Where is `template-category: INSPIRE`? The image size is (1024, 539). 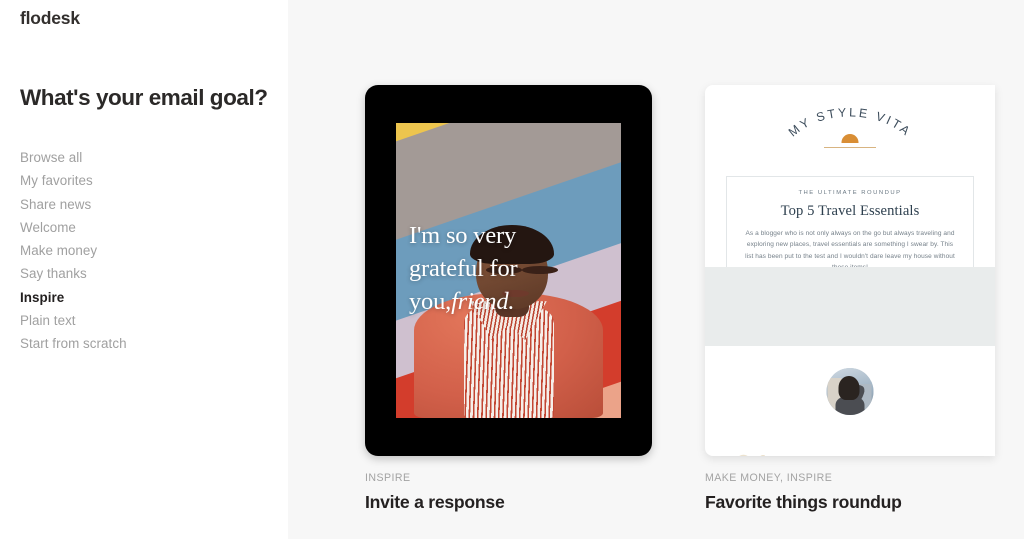
template-category: INSPIRE is located at coordinates (388, 478).